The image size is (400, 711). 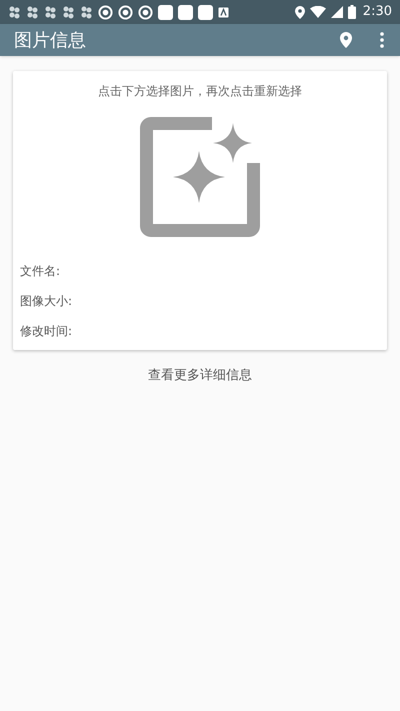 What do you see at coordinates (382, 40) in the screenshot?
I see `more-icon` at bounding box center [382, 40].